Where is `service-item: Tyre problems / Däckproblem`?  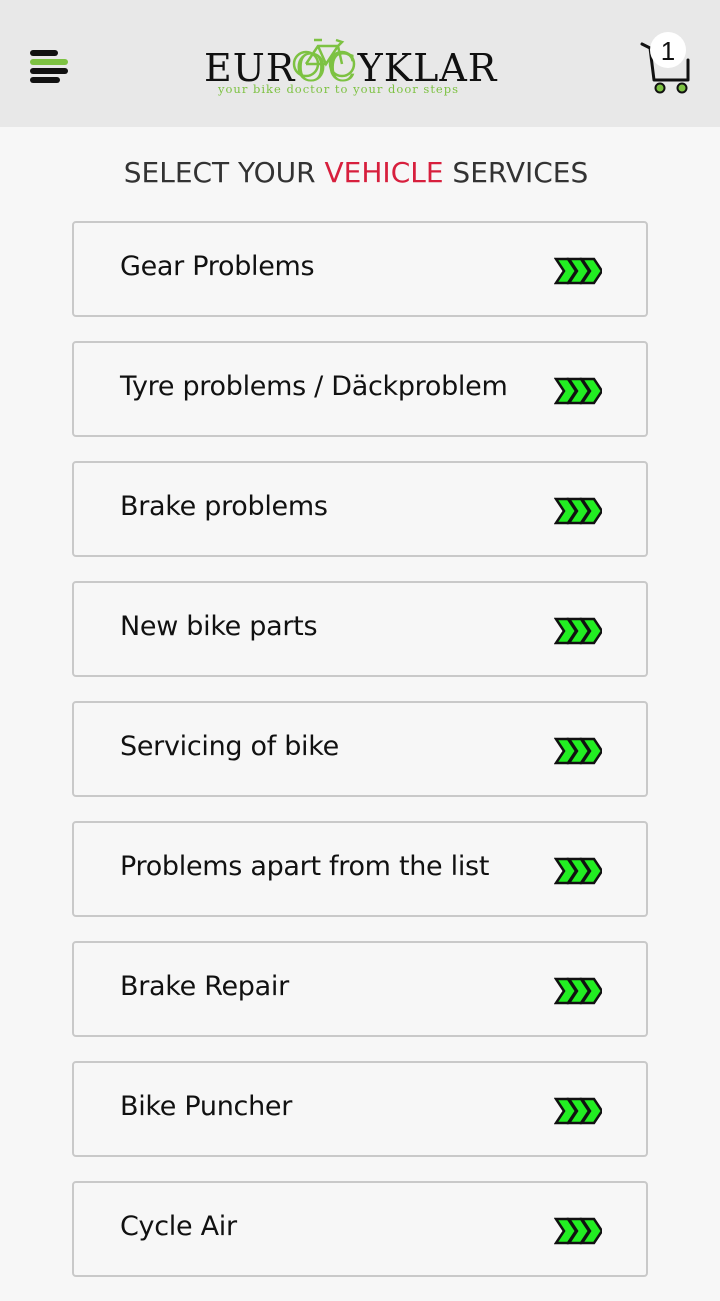
service-item: Tyre problems / Däckproblem is located at coordinates (360, 389).